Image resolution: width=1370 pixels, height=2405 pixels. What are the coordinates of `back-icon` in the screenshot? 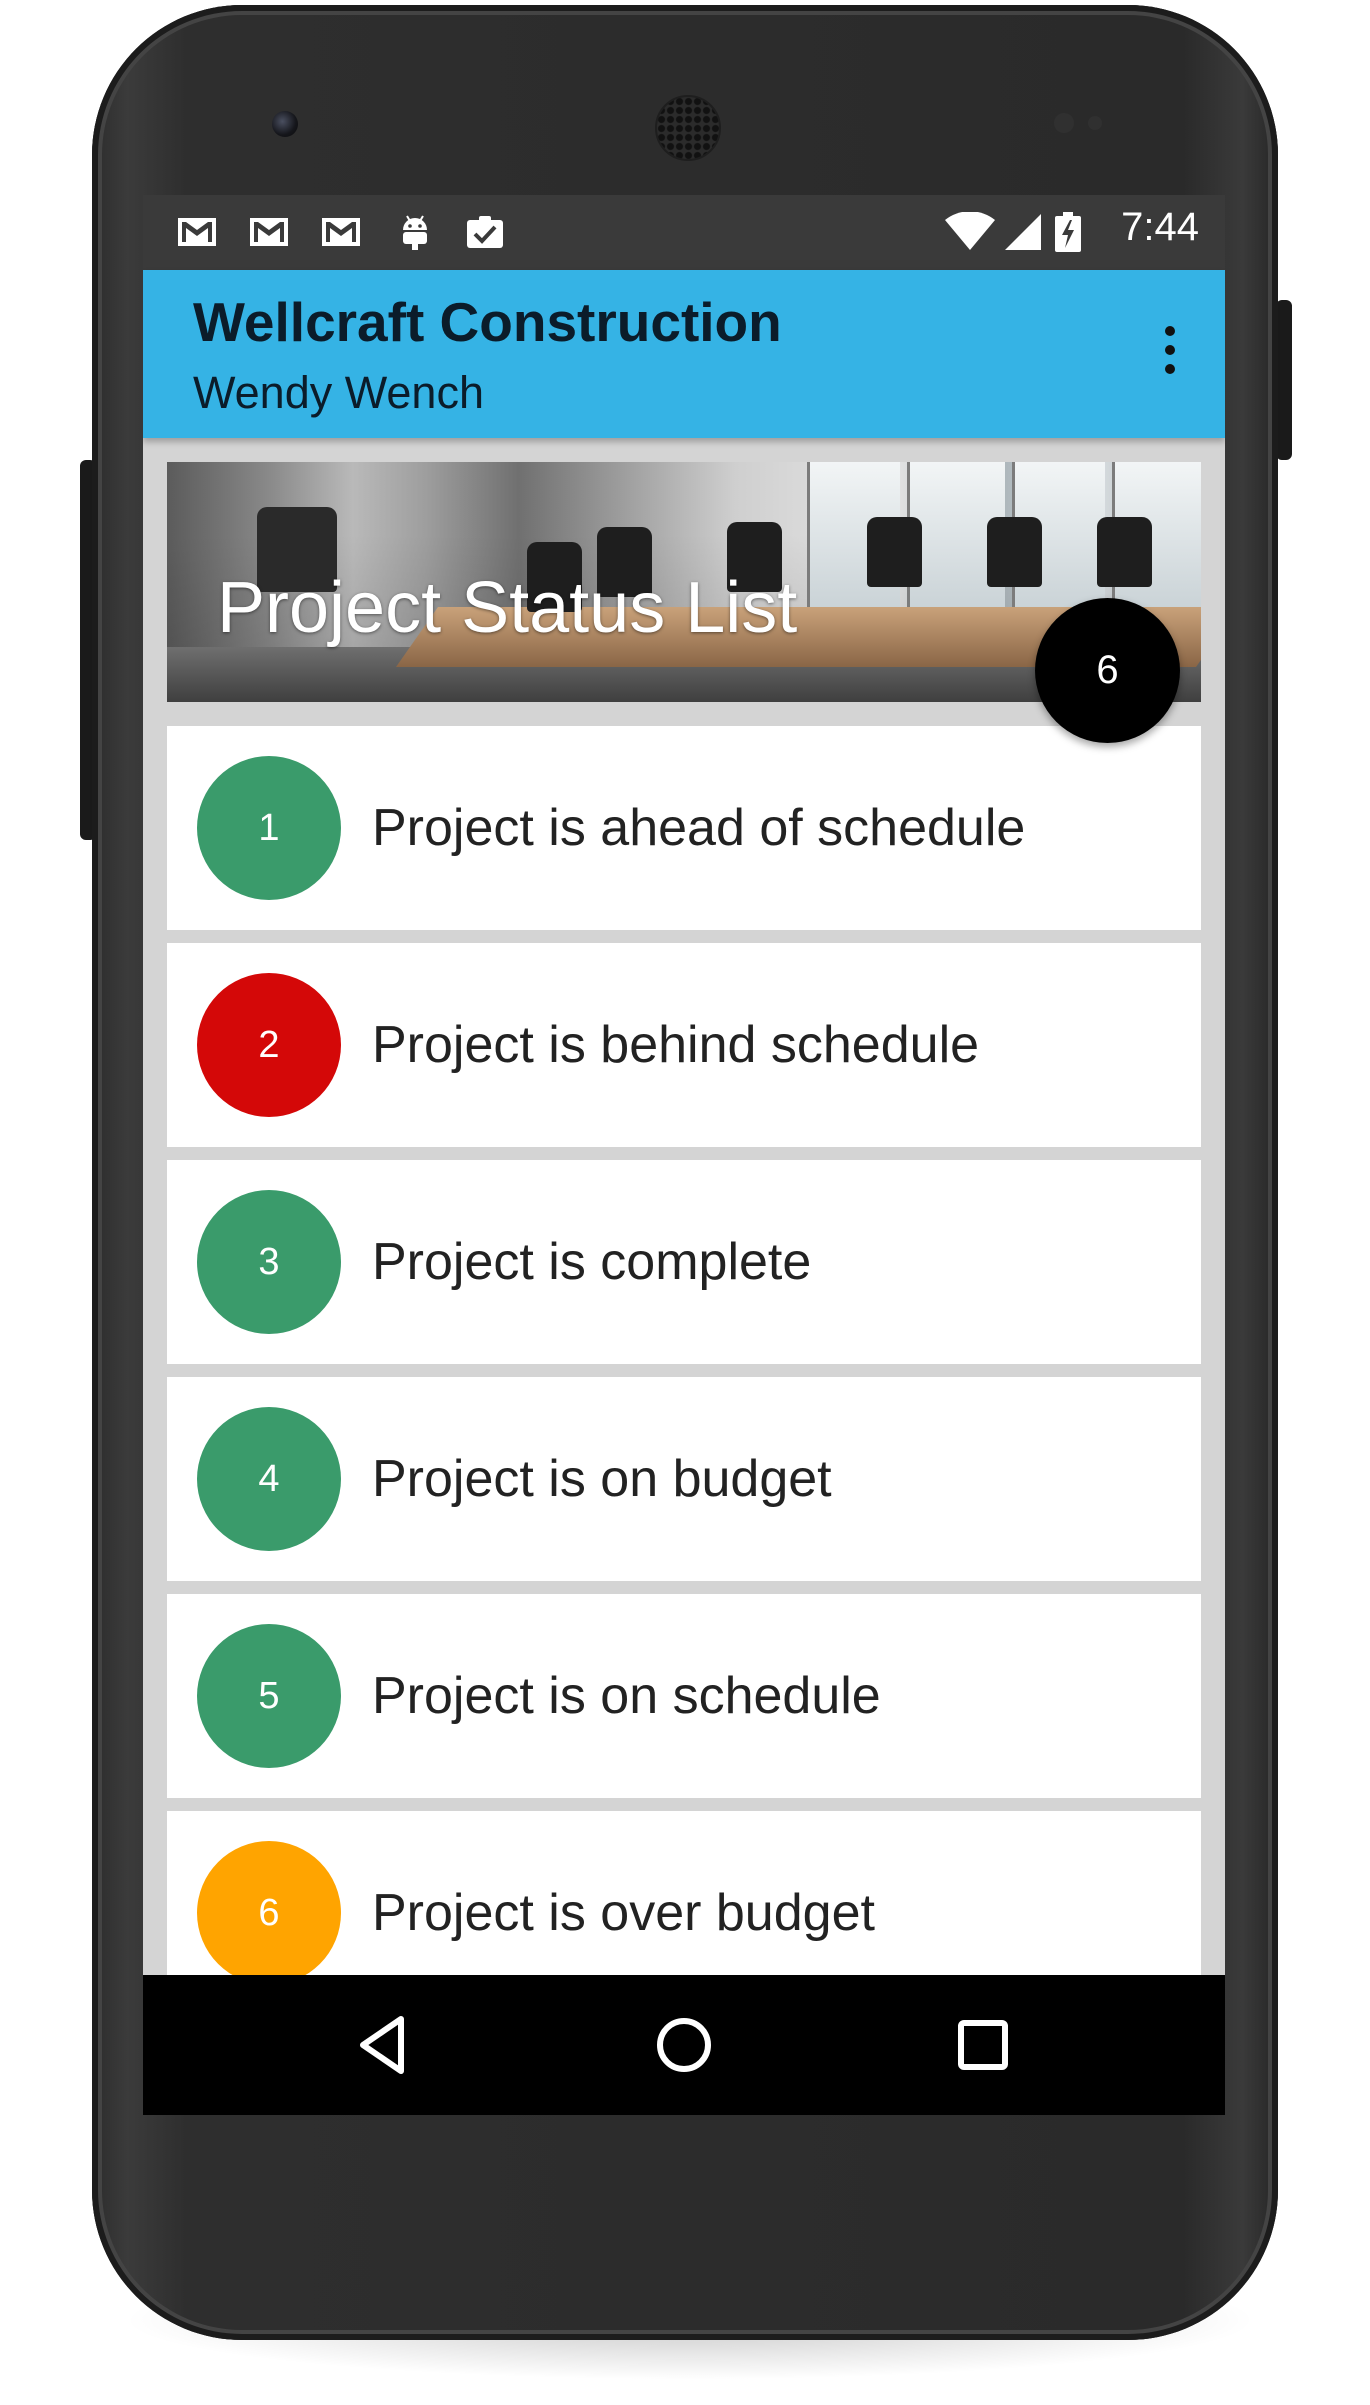 It's located at (383, 2045).